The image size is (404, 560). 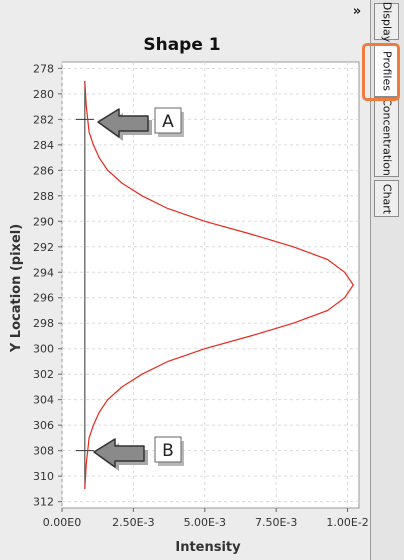 What do you see at coordinates (43, 476) in the screenshot?
I see `y-tick-label: 310` at bounding box center [43, 476].